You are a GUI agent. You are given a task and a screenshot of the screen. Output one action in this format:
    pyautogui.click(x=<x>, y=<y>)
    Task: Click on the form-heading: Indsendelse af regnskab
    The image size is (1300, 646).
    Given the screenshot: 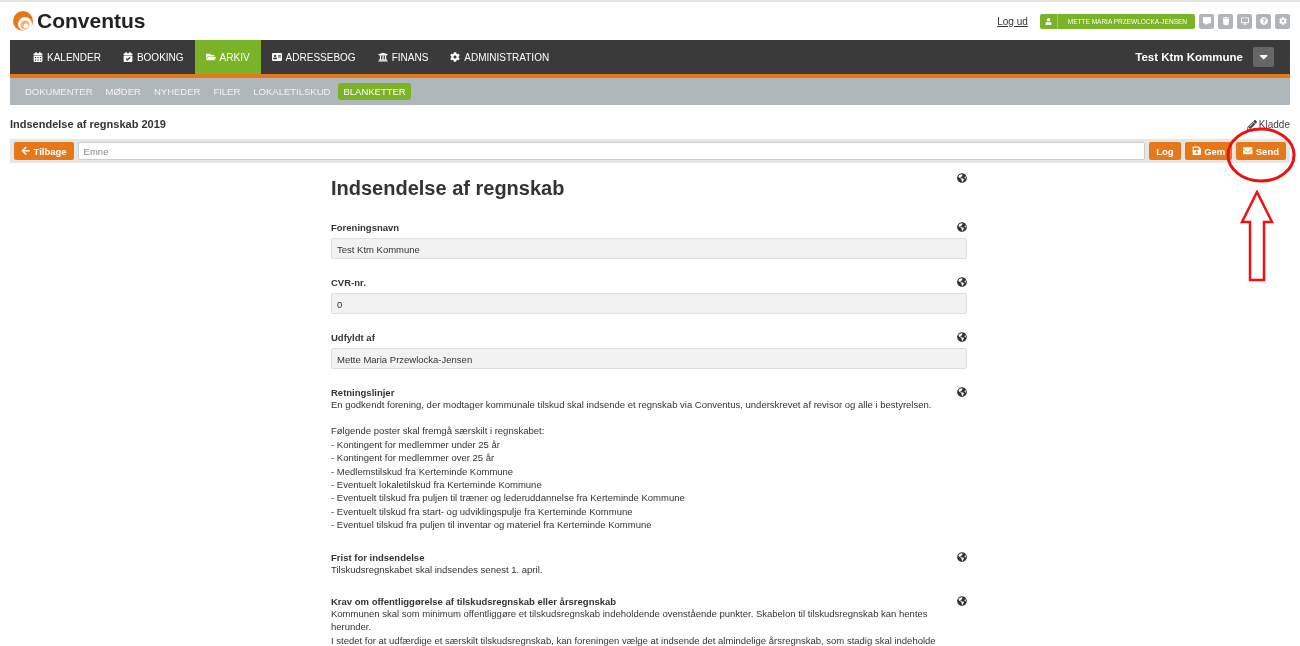 What is the action you would take?
    pyautogui.click(x=448, y=188)
    